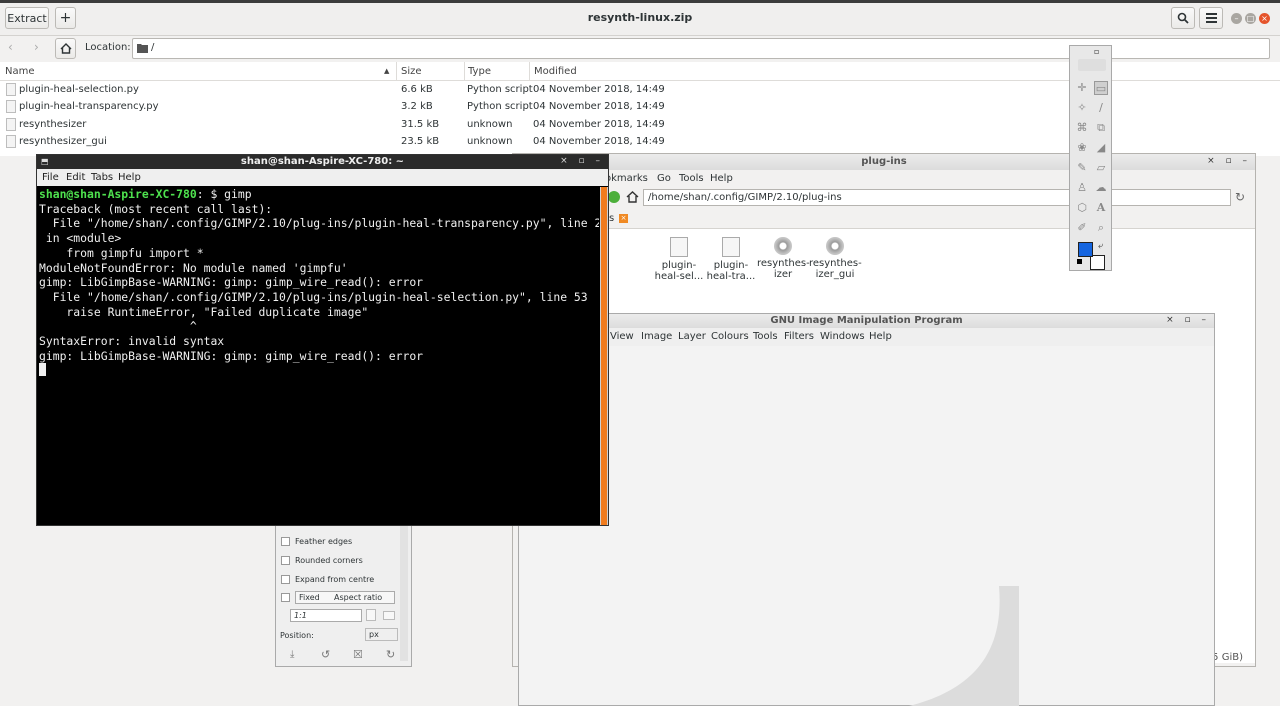 This screenshot has height=706, width=1280. I want to click on eraser-tool-icon: ▱, so click(1101, 168).